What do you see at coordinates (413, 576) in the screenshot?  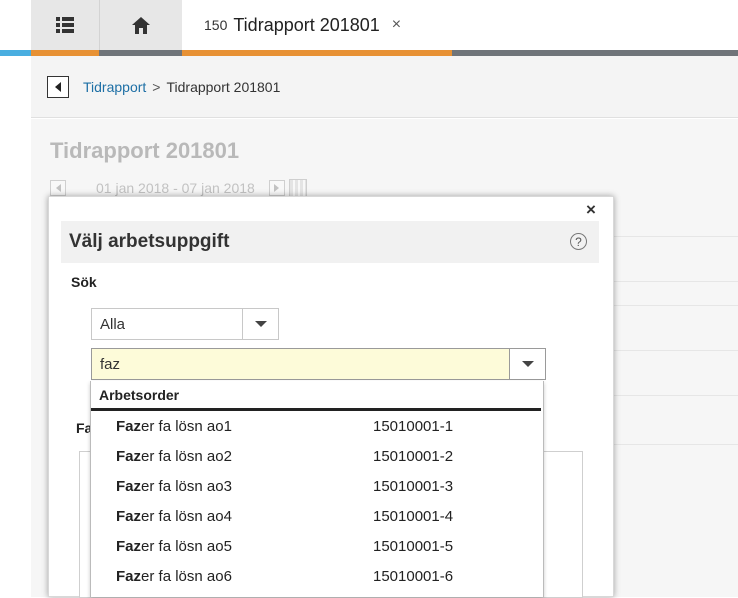 I see `option-code: 15010001-6` at bounding box center [413, 576].